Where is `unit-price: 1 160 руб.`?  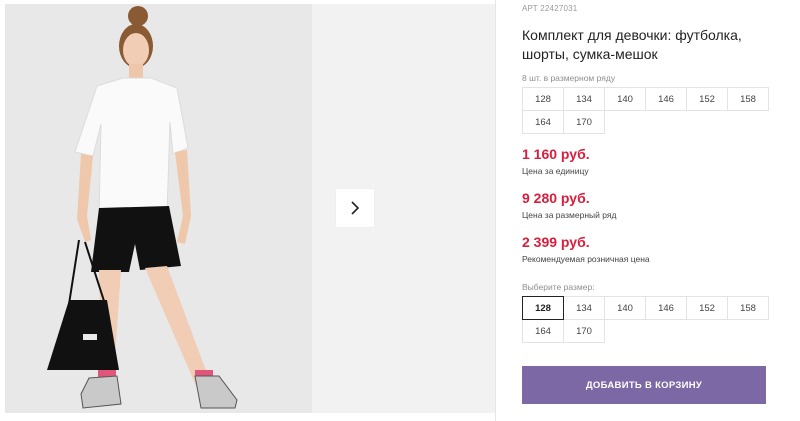
unit-price: 1 160 руб. is located at coordinates (556, 154).